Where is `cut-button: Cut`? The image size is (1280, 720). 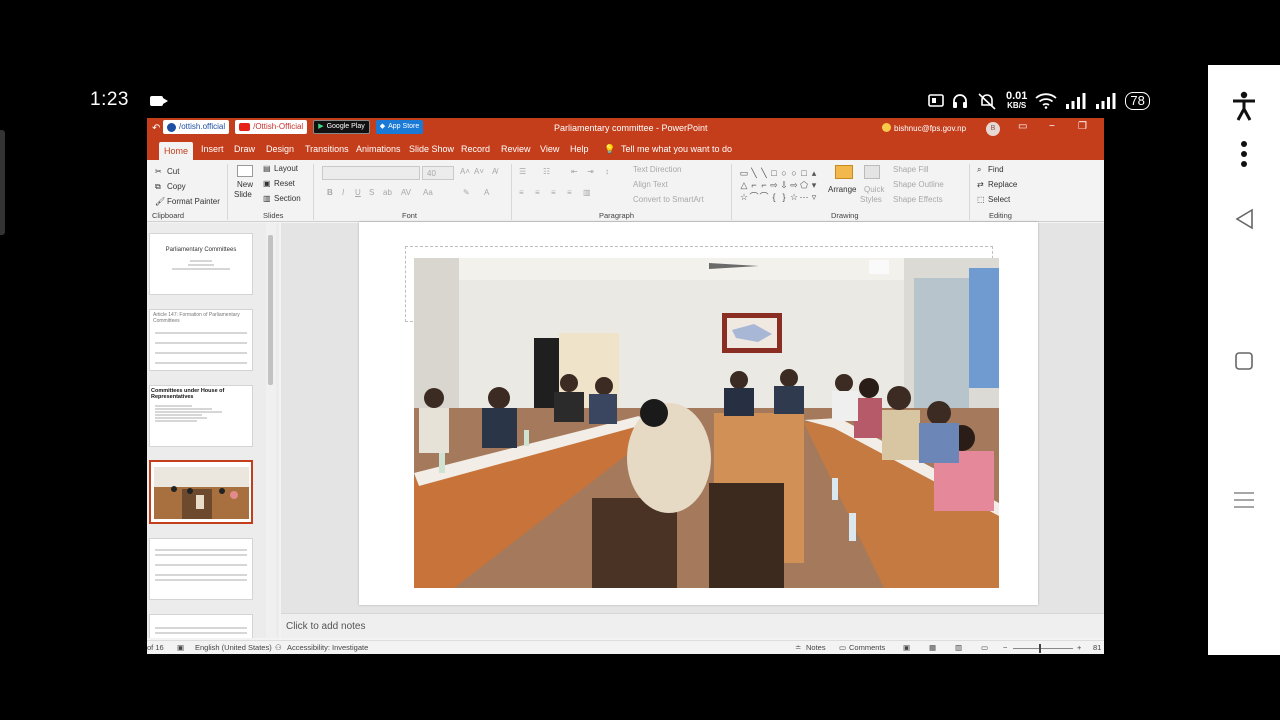 cut-button: Cut is located at coordinates (173, 171).